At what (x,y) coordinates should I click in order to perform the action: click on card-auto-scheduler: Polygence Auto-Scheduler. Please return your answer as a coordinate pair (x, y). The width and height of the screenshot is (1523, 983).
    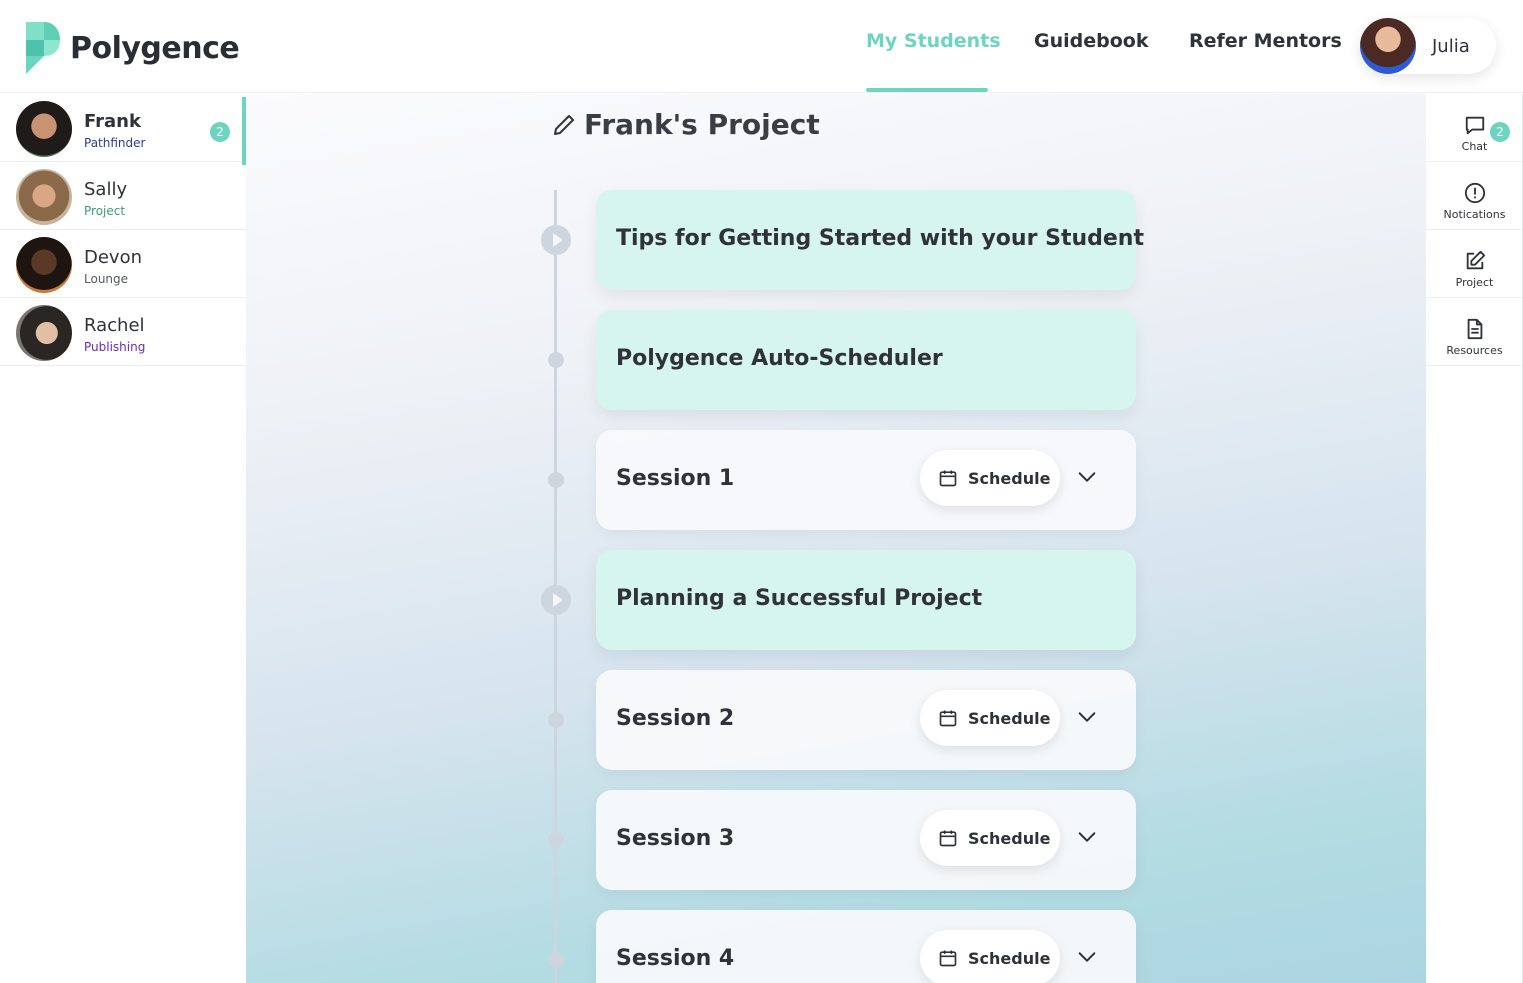
    Looking at the image, I should click on (866, 360).